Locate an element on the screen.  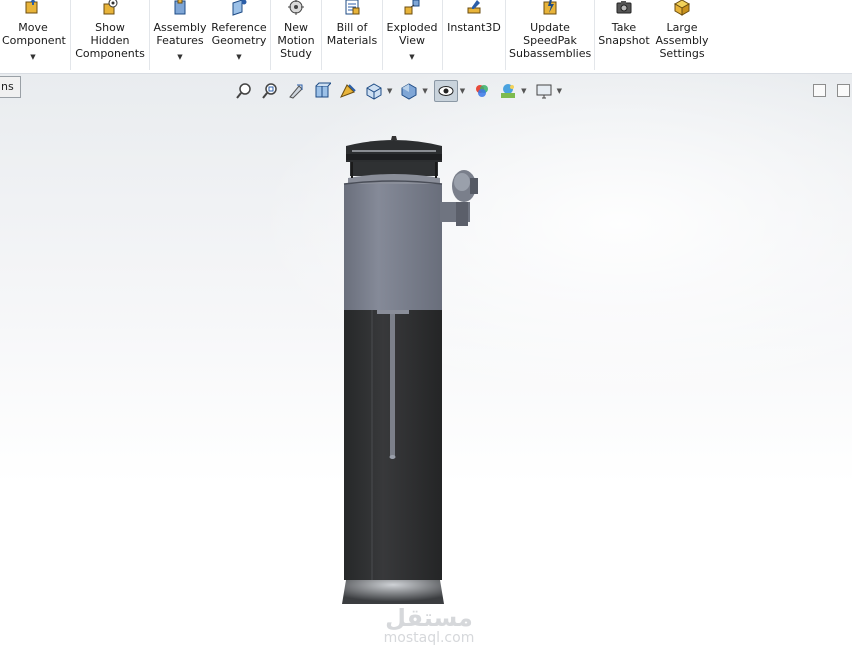
new-motion-study-button: New Motion Study is located at coordinates (296, 36).